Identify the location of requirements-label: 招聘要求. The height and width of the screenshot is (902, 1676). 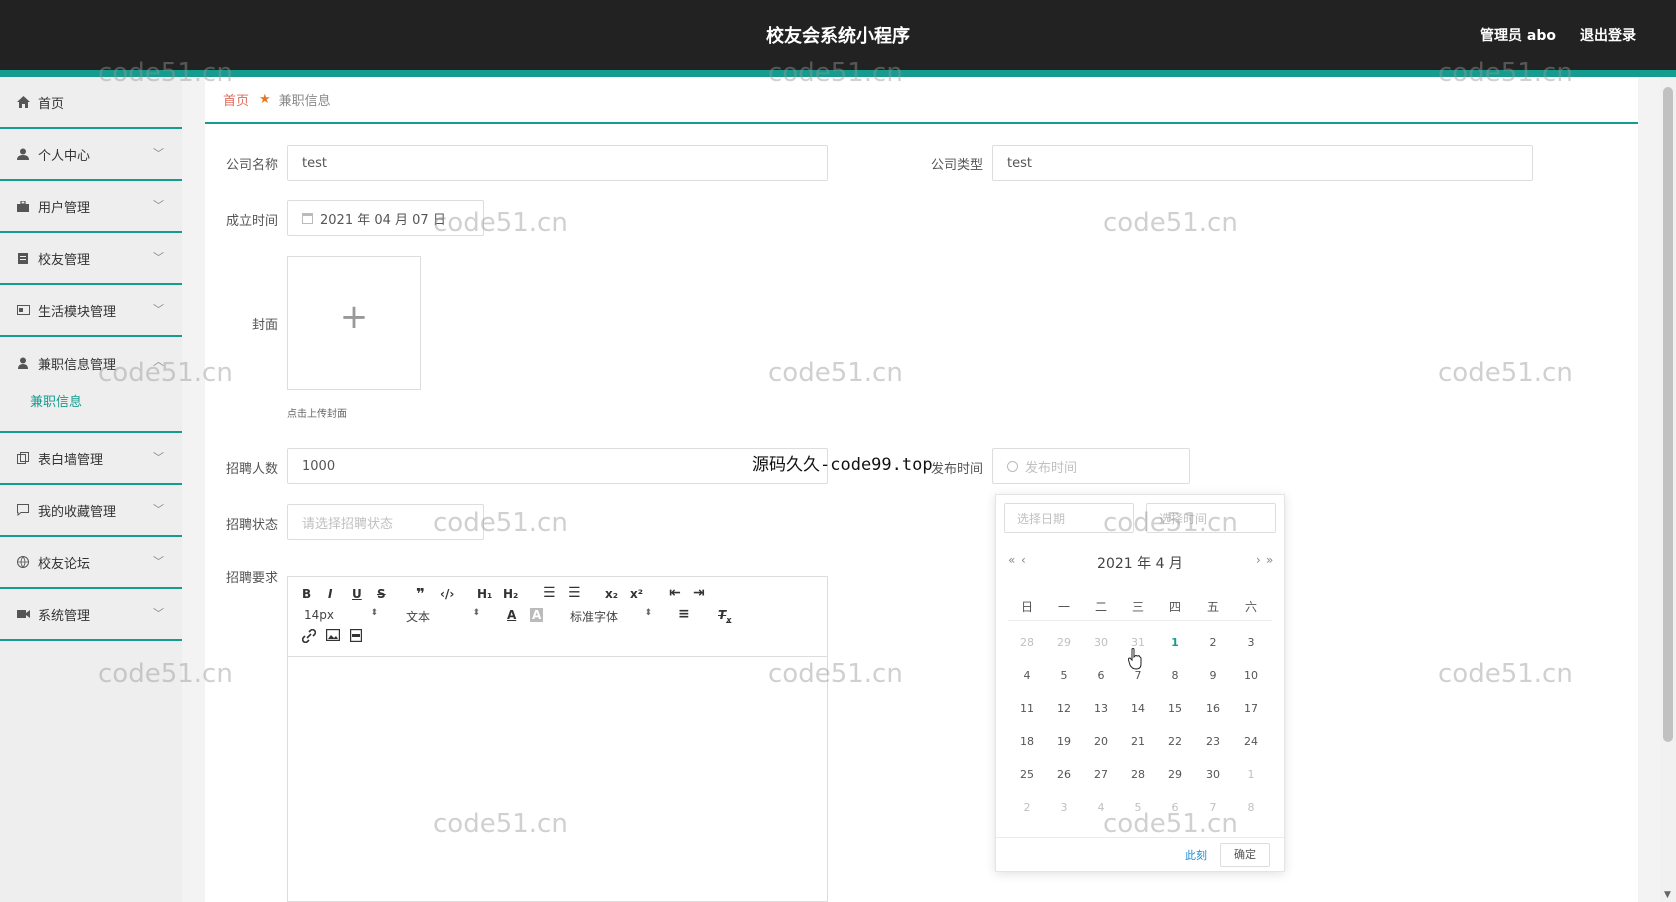
(251, 578).